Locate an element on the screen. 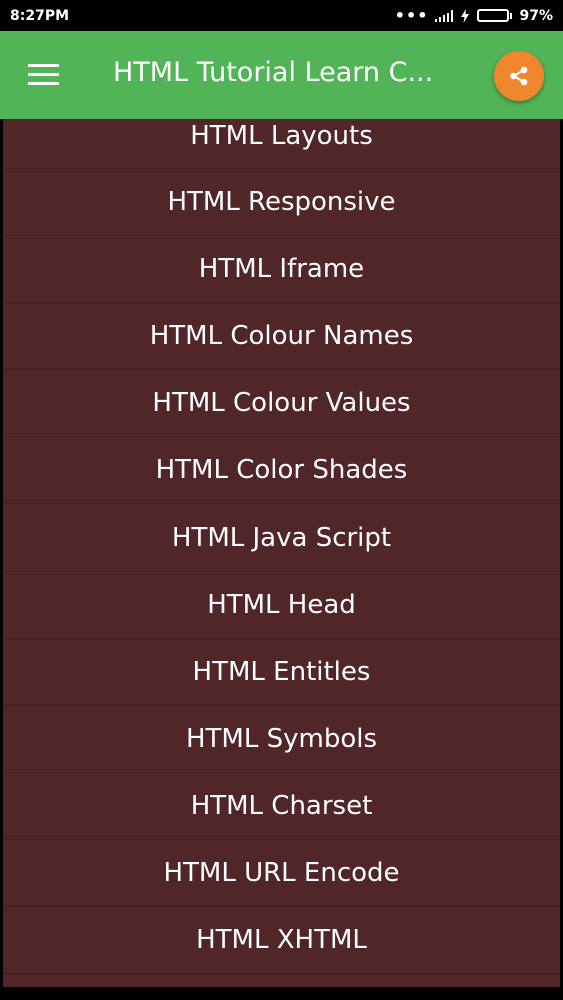  list-item-html-responsive: HTML Responsive is located at coordinates (281, 203).